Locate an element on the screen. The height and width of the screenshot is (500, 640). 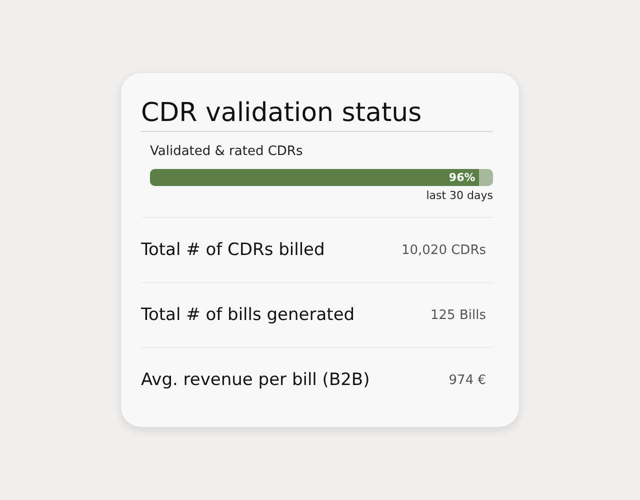
progress-label: Validated & rated CDRs is located at coordinates (226, 151).